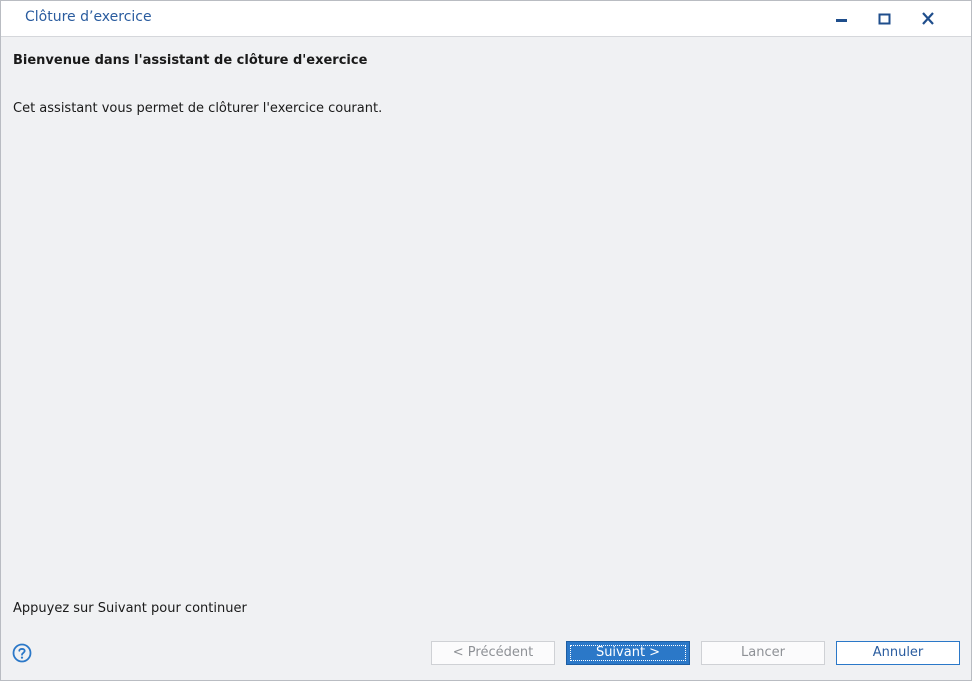 The width and height of the screenshot is (972, 681). Describe the element at coordinates (130, 608) in the screenshot. I see `continue-hint: Appuyez sur Suivant pour continuer` at that location.